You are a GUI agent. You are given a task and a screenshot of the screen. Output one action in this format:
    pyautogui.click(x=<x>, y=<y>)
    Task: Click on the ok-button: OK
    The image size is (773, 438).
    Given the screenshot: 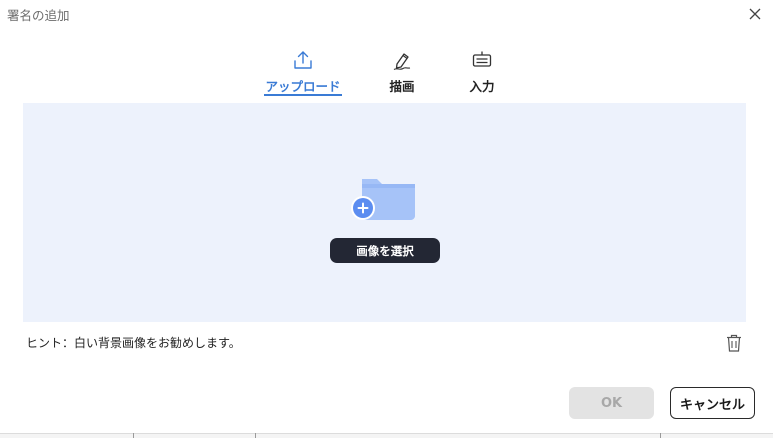 What is the action you would take?
    pyautogui.click(x=611, y=403)
    